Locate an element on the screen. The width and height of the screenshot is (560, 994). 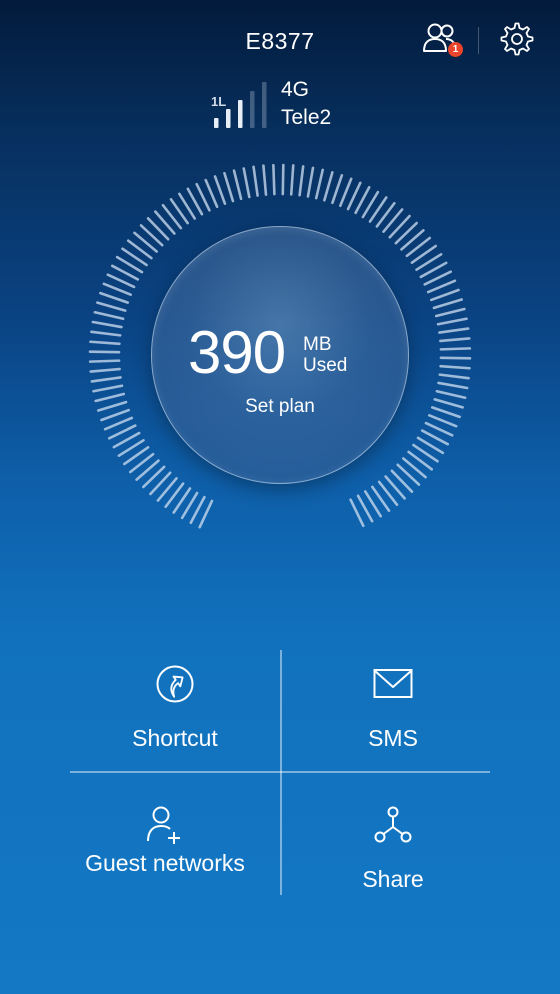
add-user-icon is located at coordinates (163, 825).